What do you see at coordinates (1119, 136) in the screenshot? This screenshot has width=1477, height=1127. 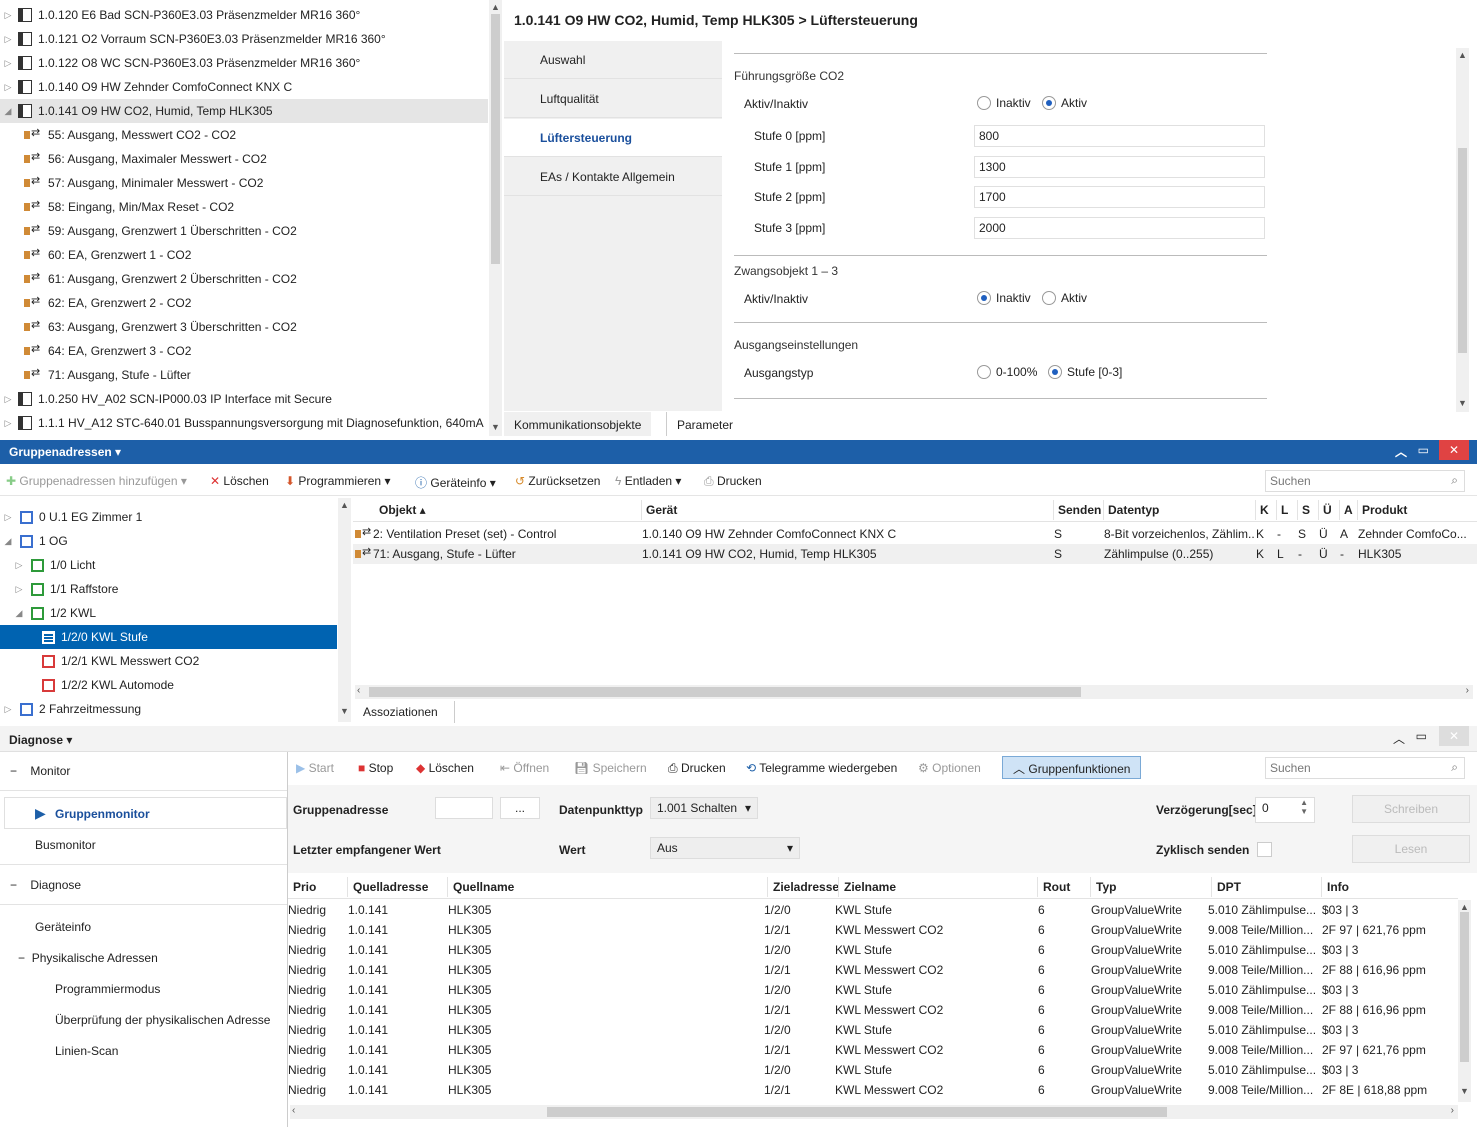 I see `ppm-input: 800` at bounding box center [1119, 136].